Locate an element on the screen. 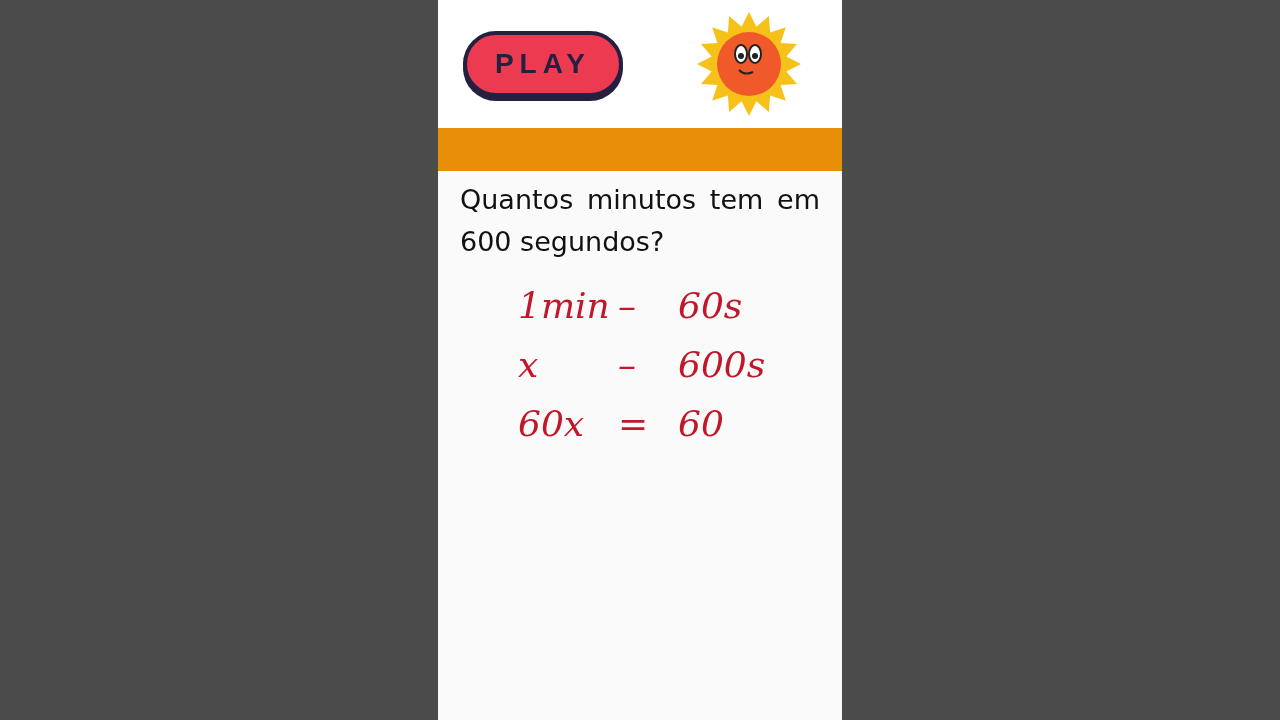 Image resolution: width=1280 pixels, height=720 pixels. handwritten-text: 60x is located at coordinates (552, 423).